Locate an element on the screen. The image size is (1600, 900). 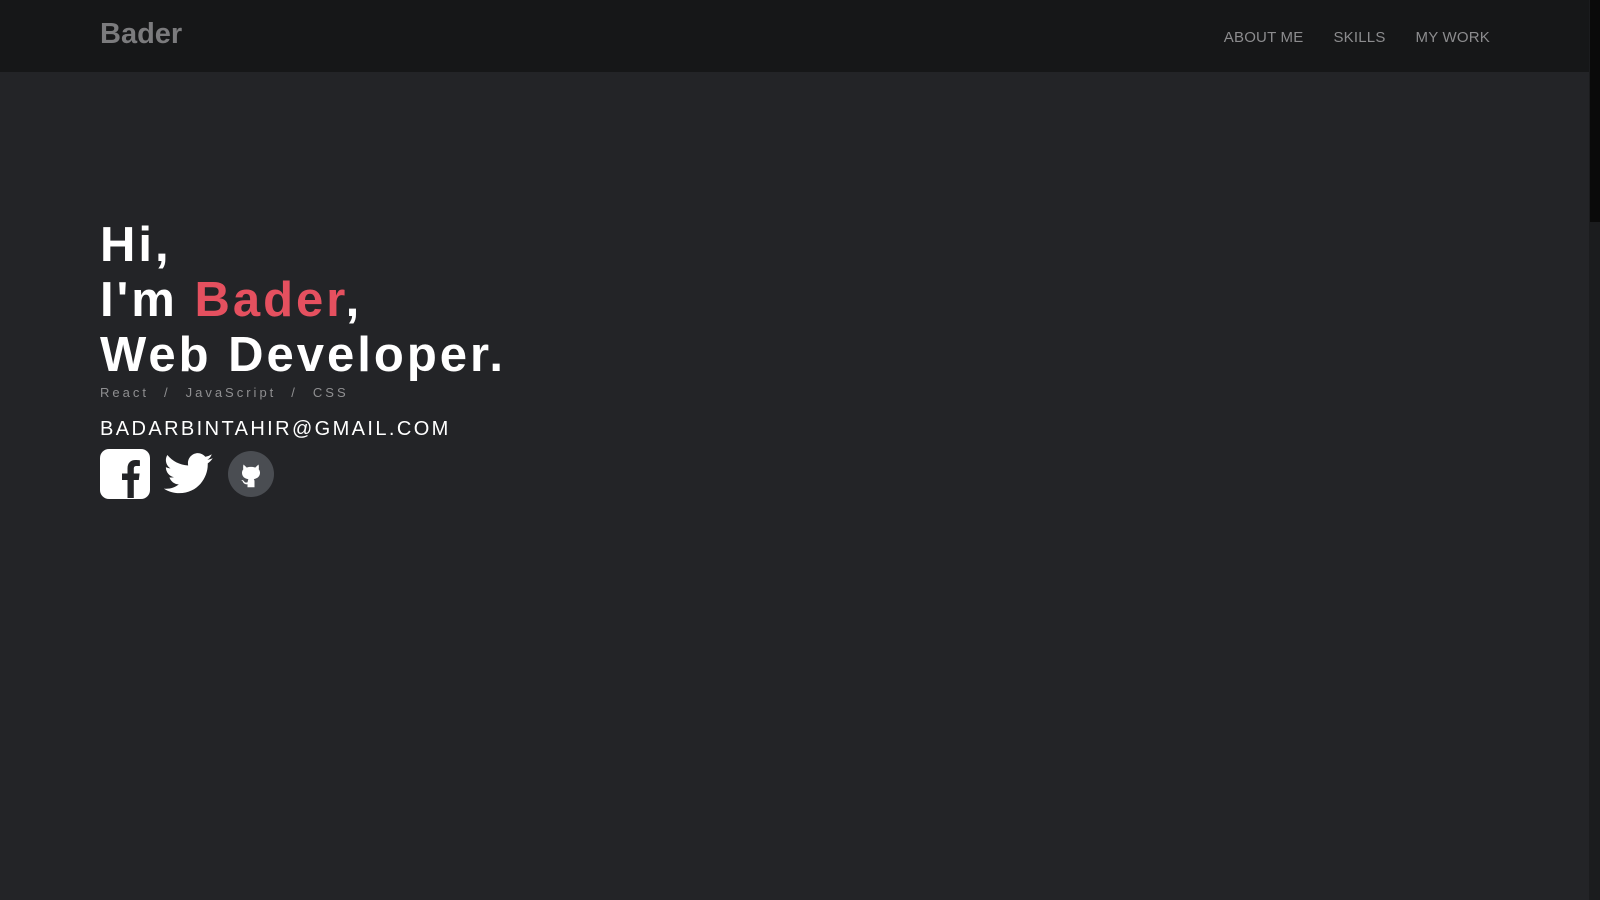
twitter-icon is located at coordinates (188, 473).